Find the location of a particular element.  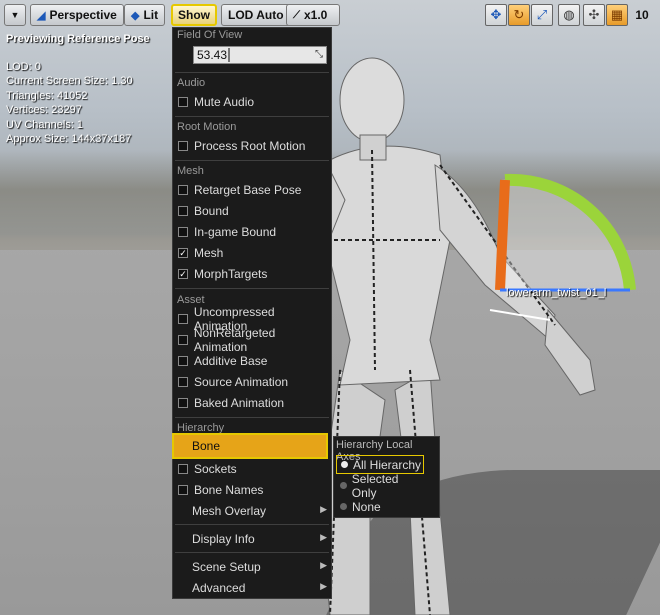

viewport-options-dropdown: ▼ is located at coordinates (15, 15).